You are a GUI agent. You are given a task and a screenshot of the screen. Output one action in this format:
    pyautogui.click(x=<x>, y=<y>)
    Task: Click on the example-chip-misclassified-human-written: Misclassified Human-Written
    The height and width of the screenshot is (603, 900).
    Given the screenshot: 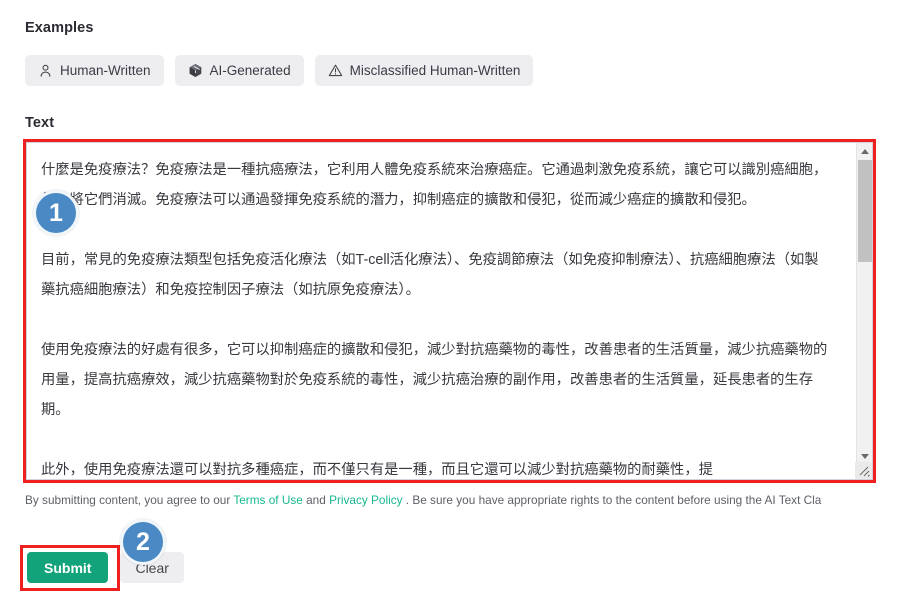 What is the action you would take?
    pyautogui.click(x=424, y=70)
    